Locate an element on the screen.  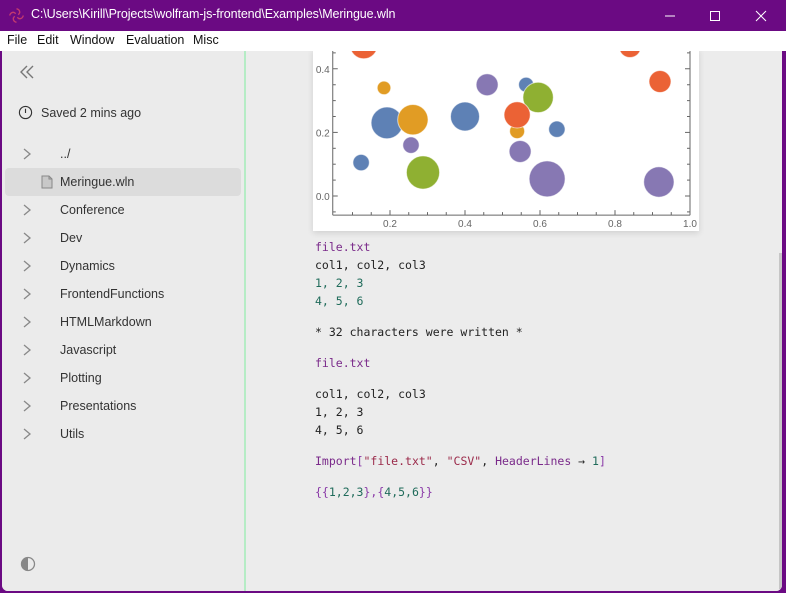
bubble-chart: 0.2 0.4 0.6 0.8 1.0 0.0 0.2 0.4 is located at coordinates (506, 141).